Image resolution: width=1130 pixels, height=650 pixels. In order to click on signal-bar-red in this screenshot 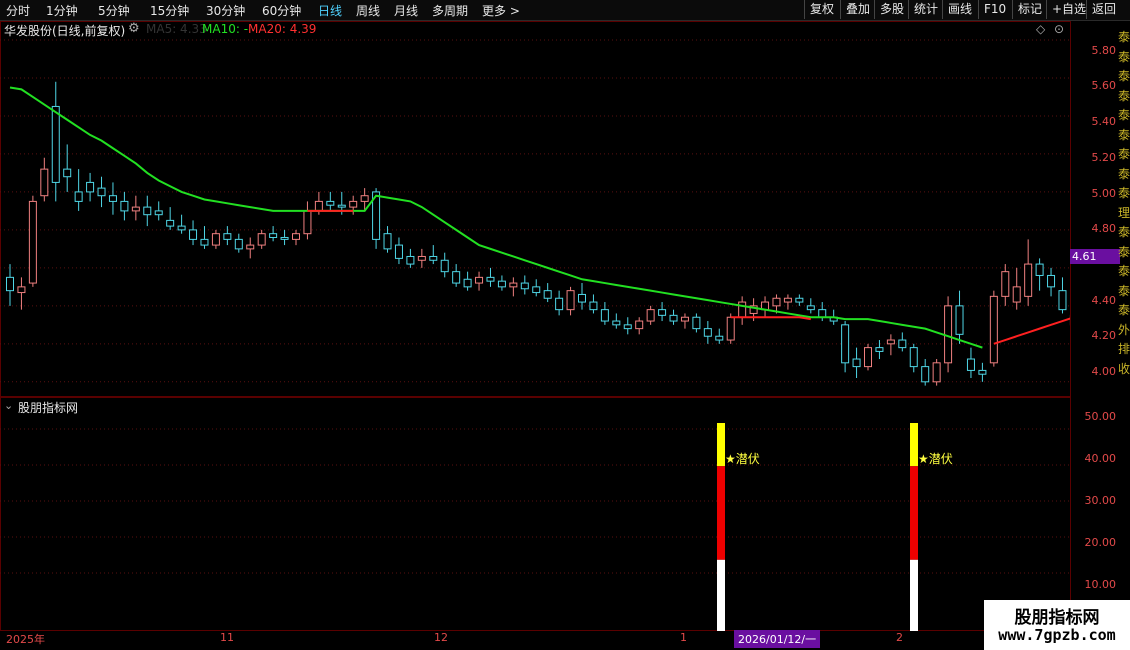, I will do `click(914, 513)`.